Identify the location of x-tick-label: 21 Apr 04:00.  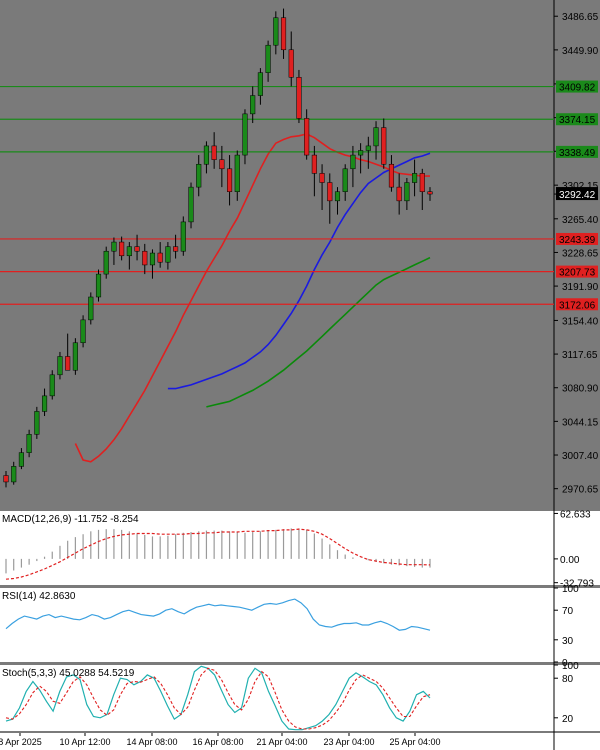
(281, 742).